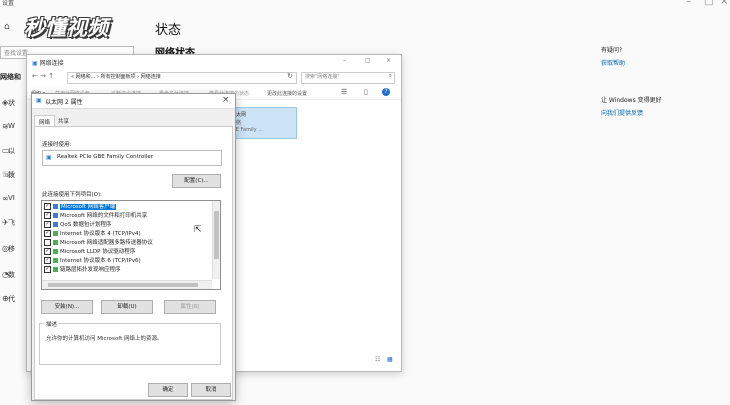 The width and height of the screenshot is (730, 405). What do you see at coordinates (35, 63) in the screenshot?
I see `network-folder-icon: ▣` at bounding box center [35, 63].